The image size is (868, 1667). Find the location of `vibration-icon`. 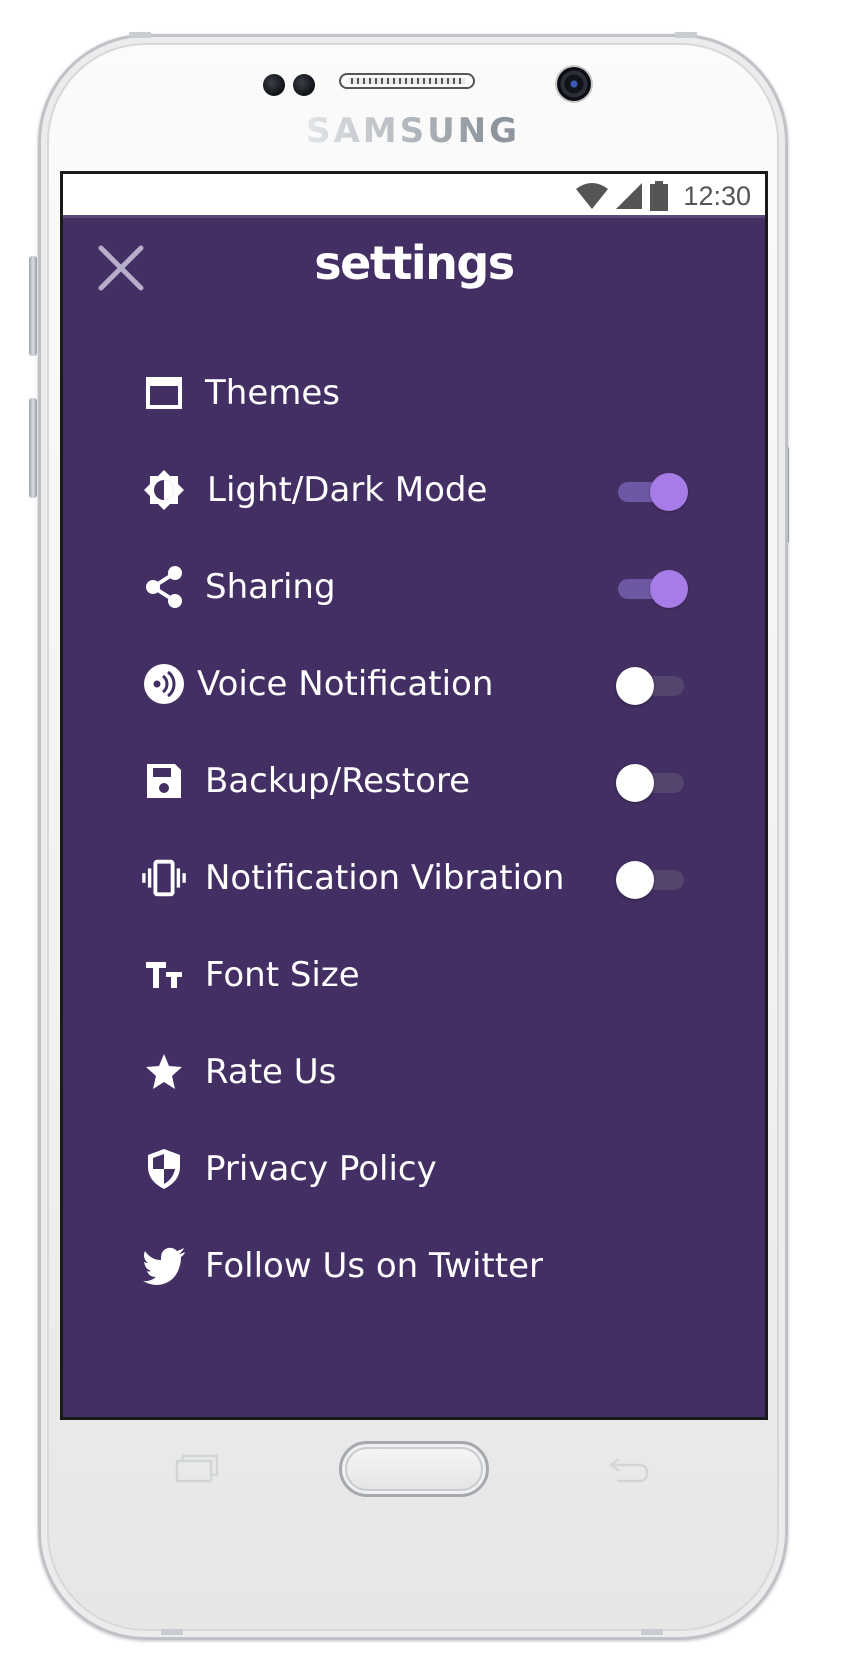

vibration-icon is located at coordinates (164, 878).